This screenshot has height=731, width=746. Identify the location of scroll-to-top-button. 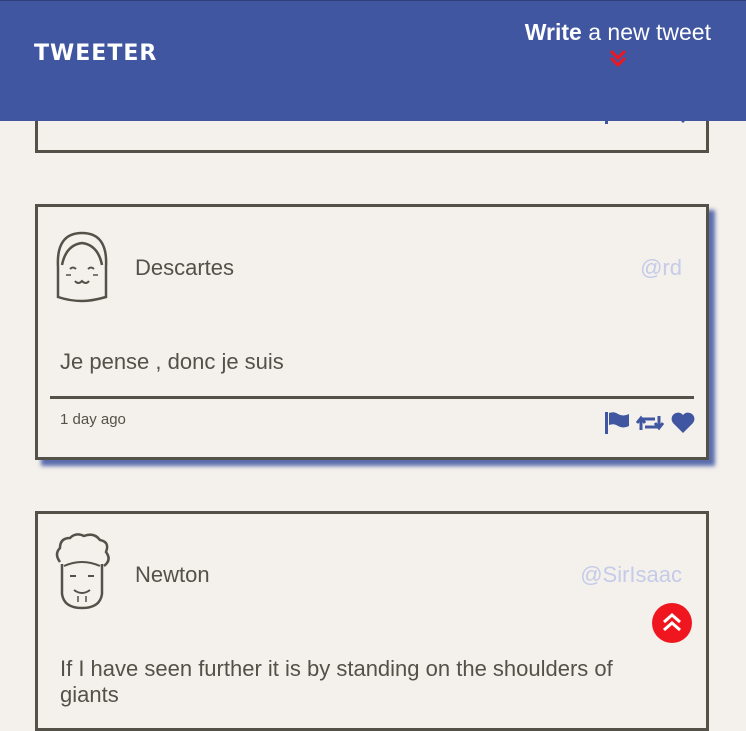
(672, 623).